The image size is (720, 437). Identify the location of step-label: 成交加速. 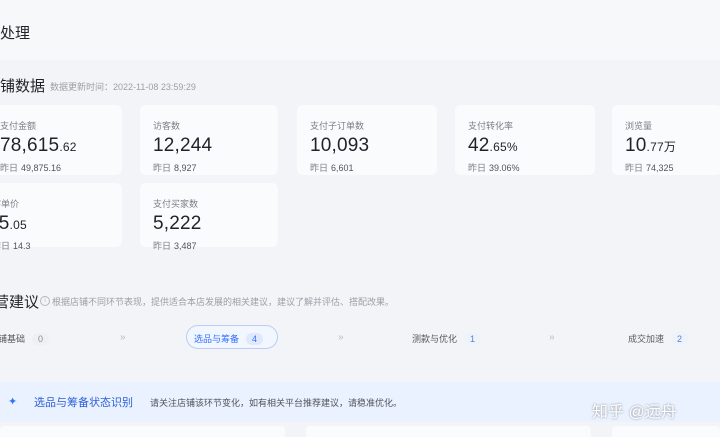
(646, 339).